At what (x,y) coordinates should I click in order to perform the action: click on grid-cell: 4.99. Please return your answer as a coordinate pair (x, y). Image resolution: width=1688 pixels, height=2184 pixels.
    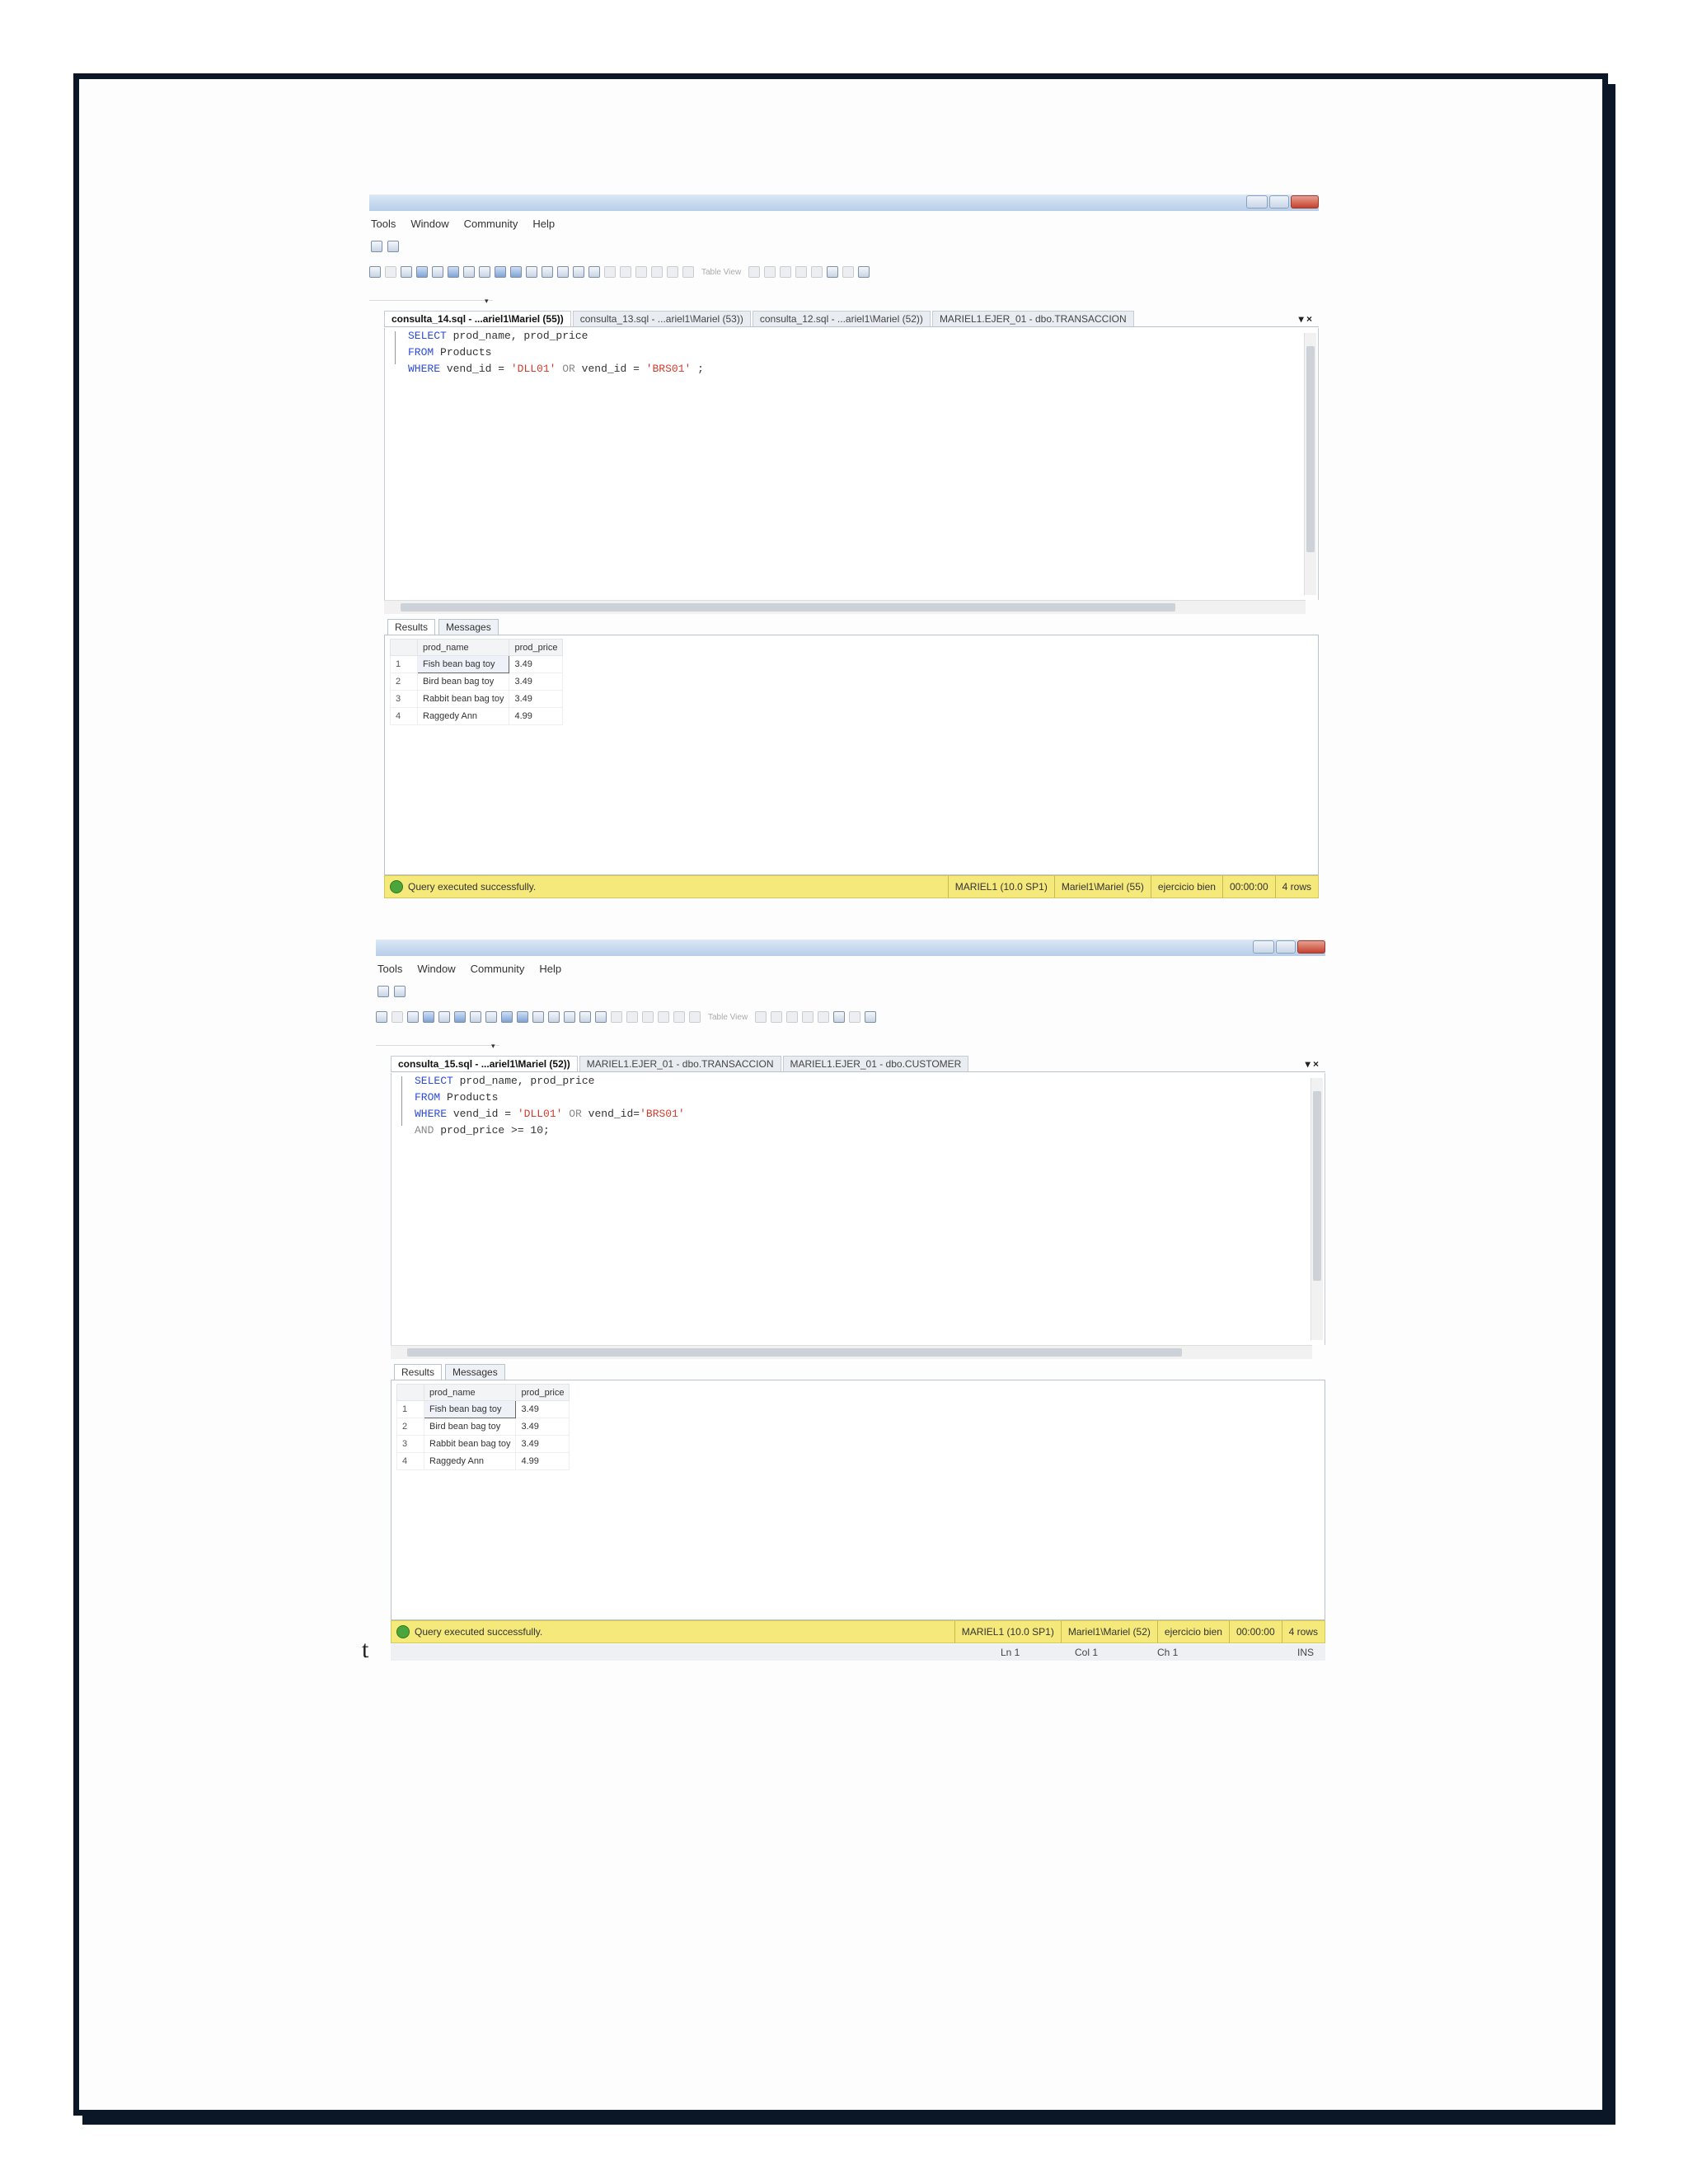
    Looking at the image, I should click on (536, 716).